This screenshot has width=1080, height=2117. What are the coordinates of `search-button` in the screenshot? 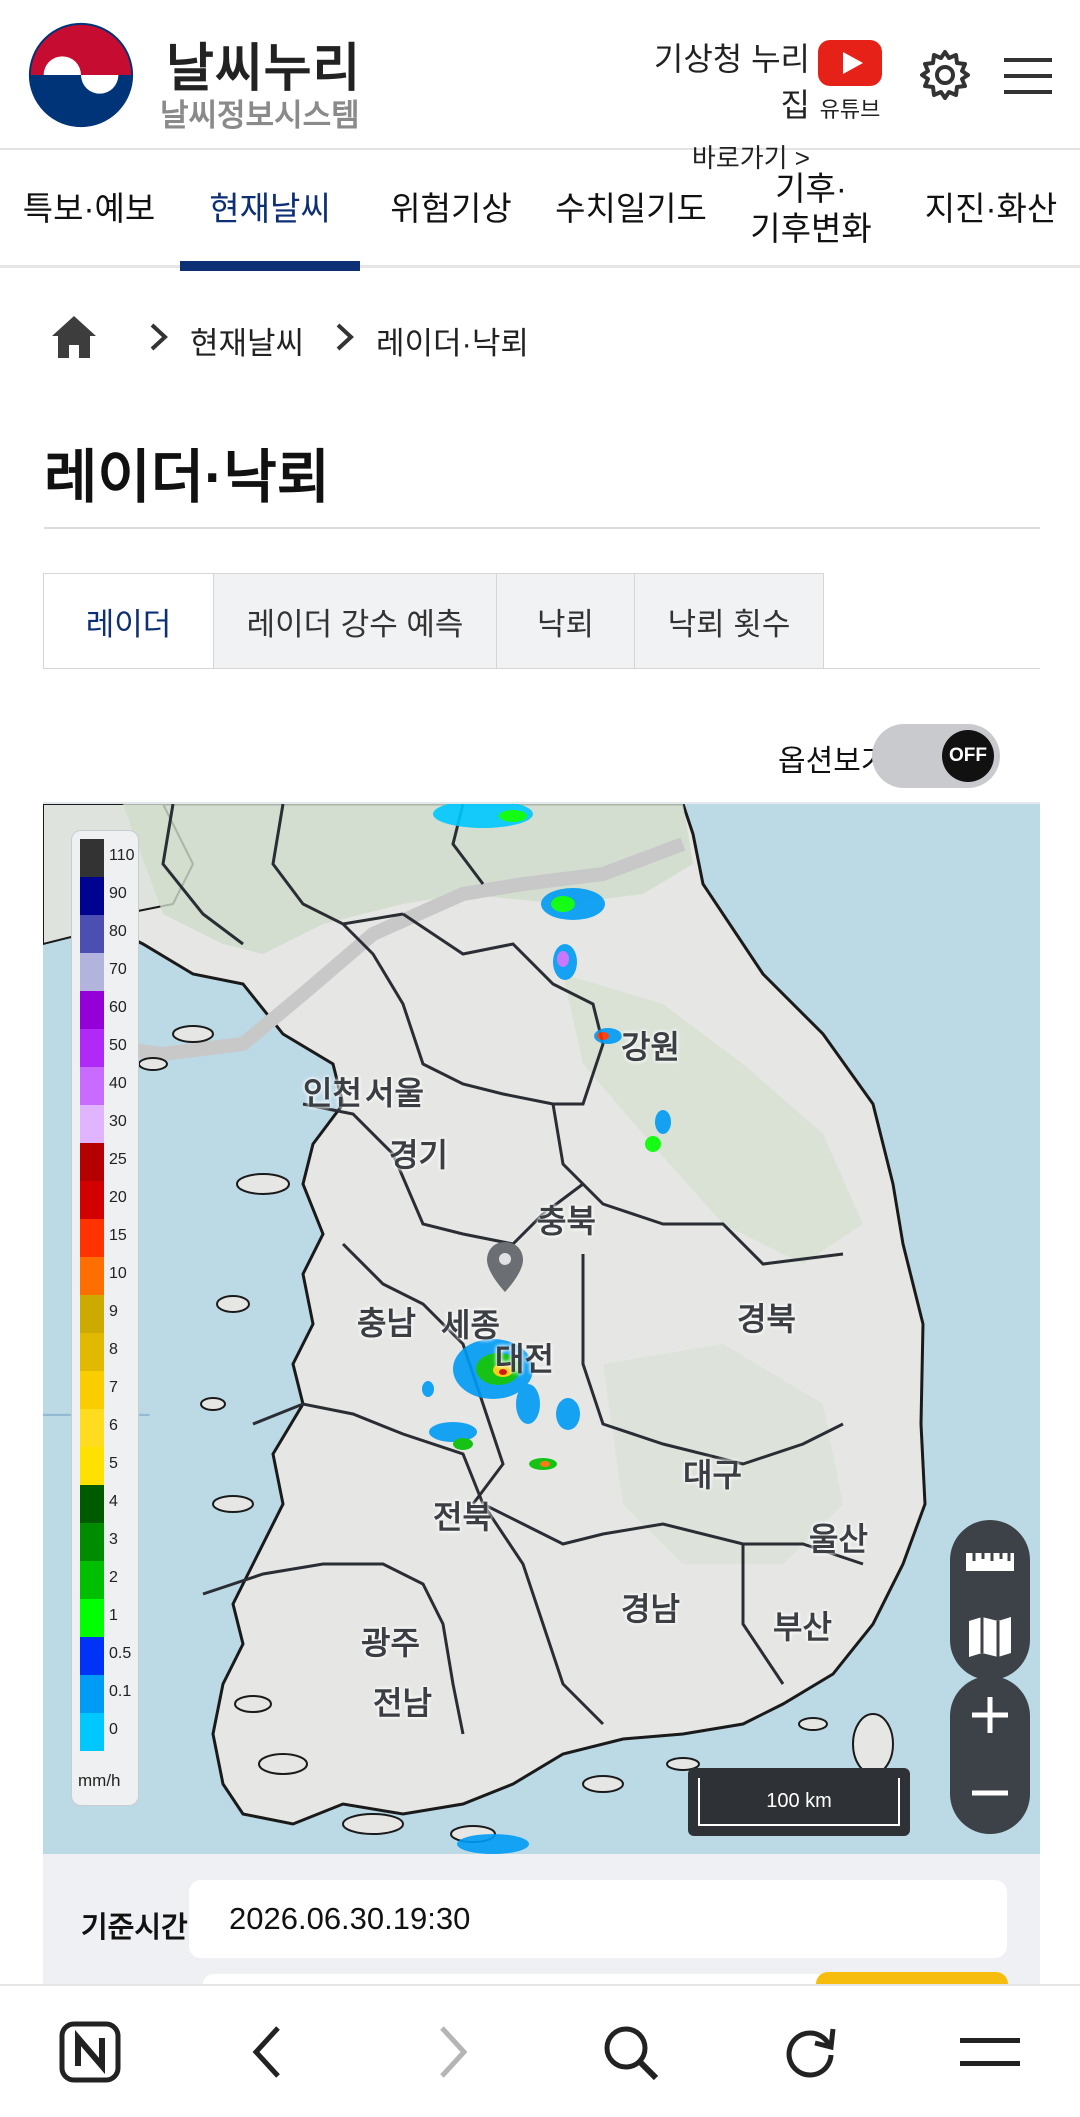 It's located at (630, 2052).